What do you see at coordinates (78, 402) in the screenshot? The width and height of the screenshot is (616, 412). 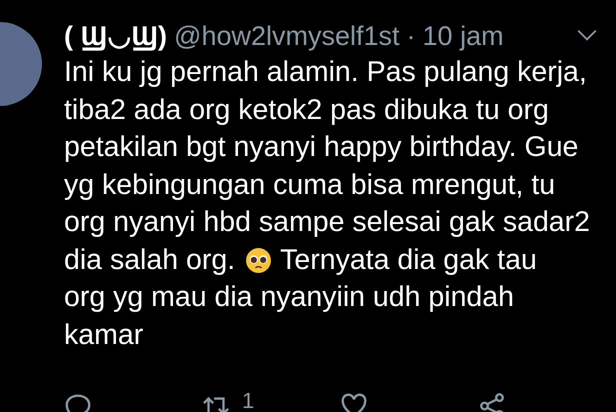 I see `reply-icon` at bounding box center [78, 402].